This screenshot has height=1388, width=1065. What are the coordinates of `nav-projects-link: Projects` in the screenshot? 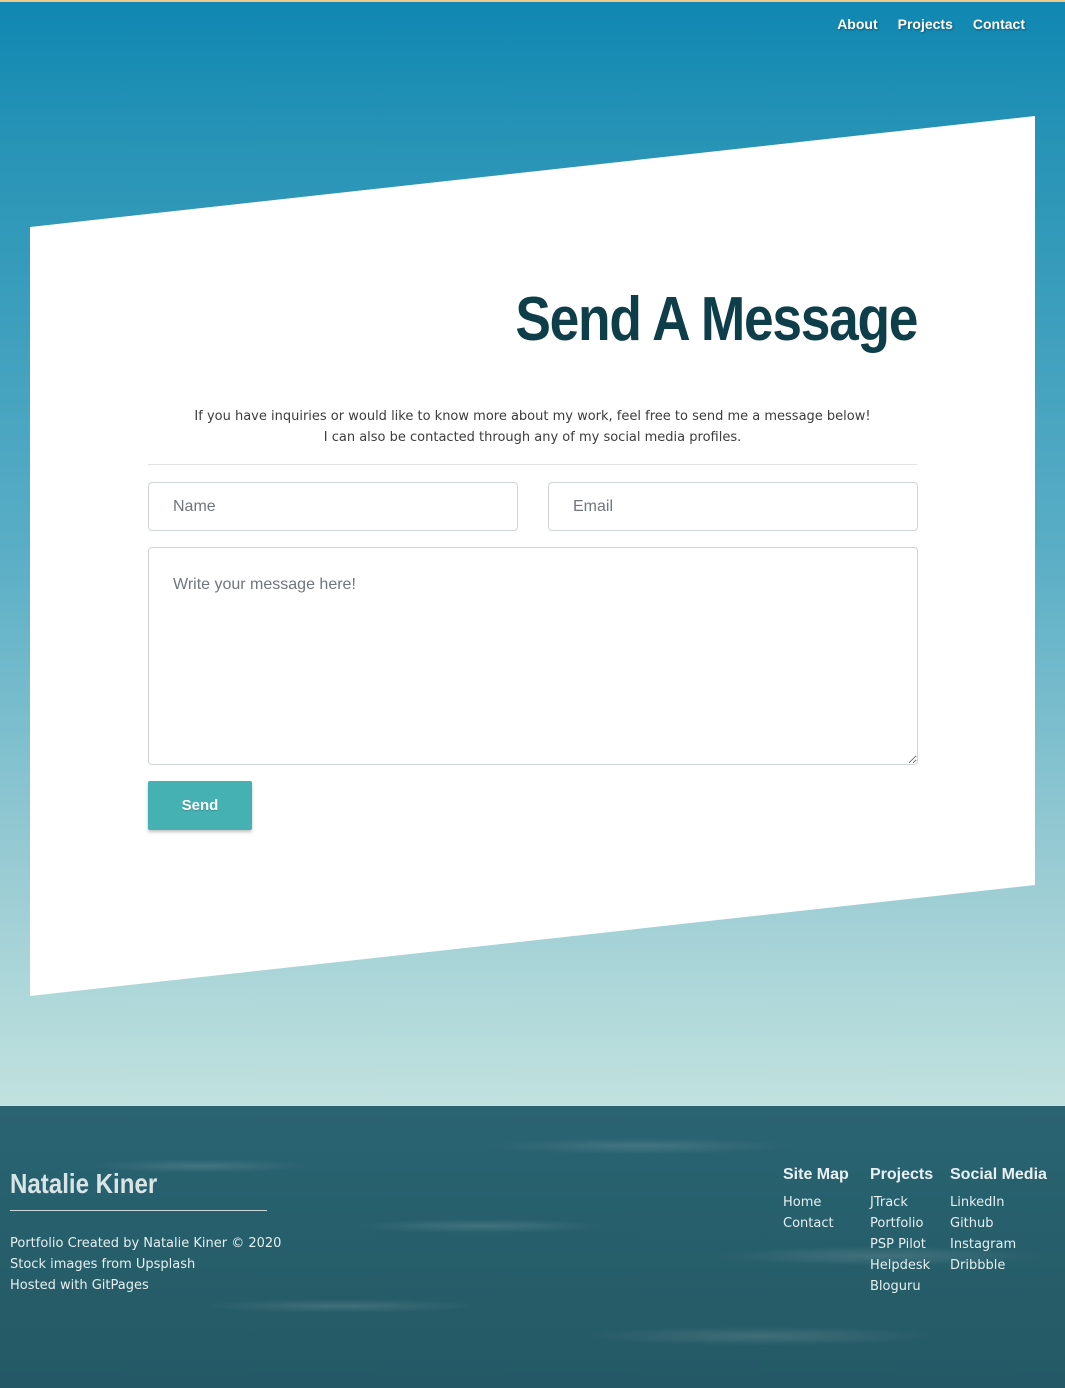 It's located at (925, 24).